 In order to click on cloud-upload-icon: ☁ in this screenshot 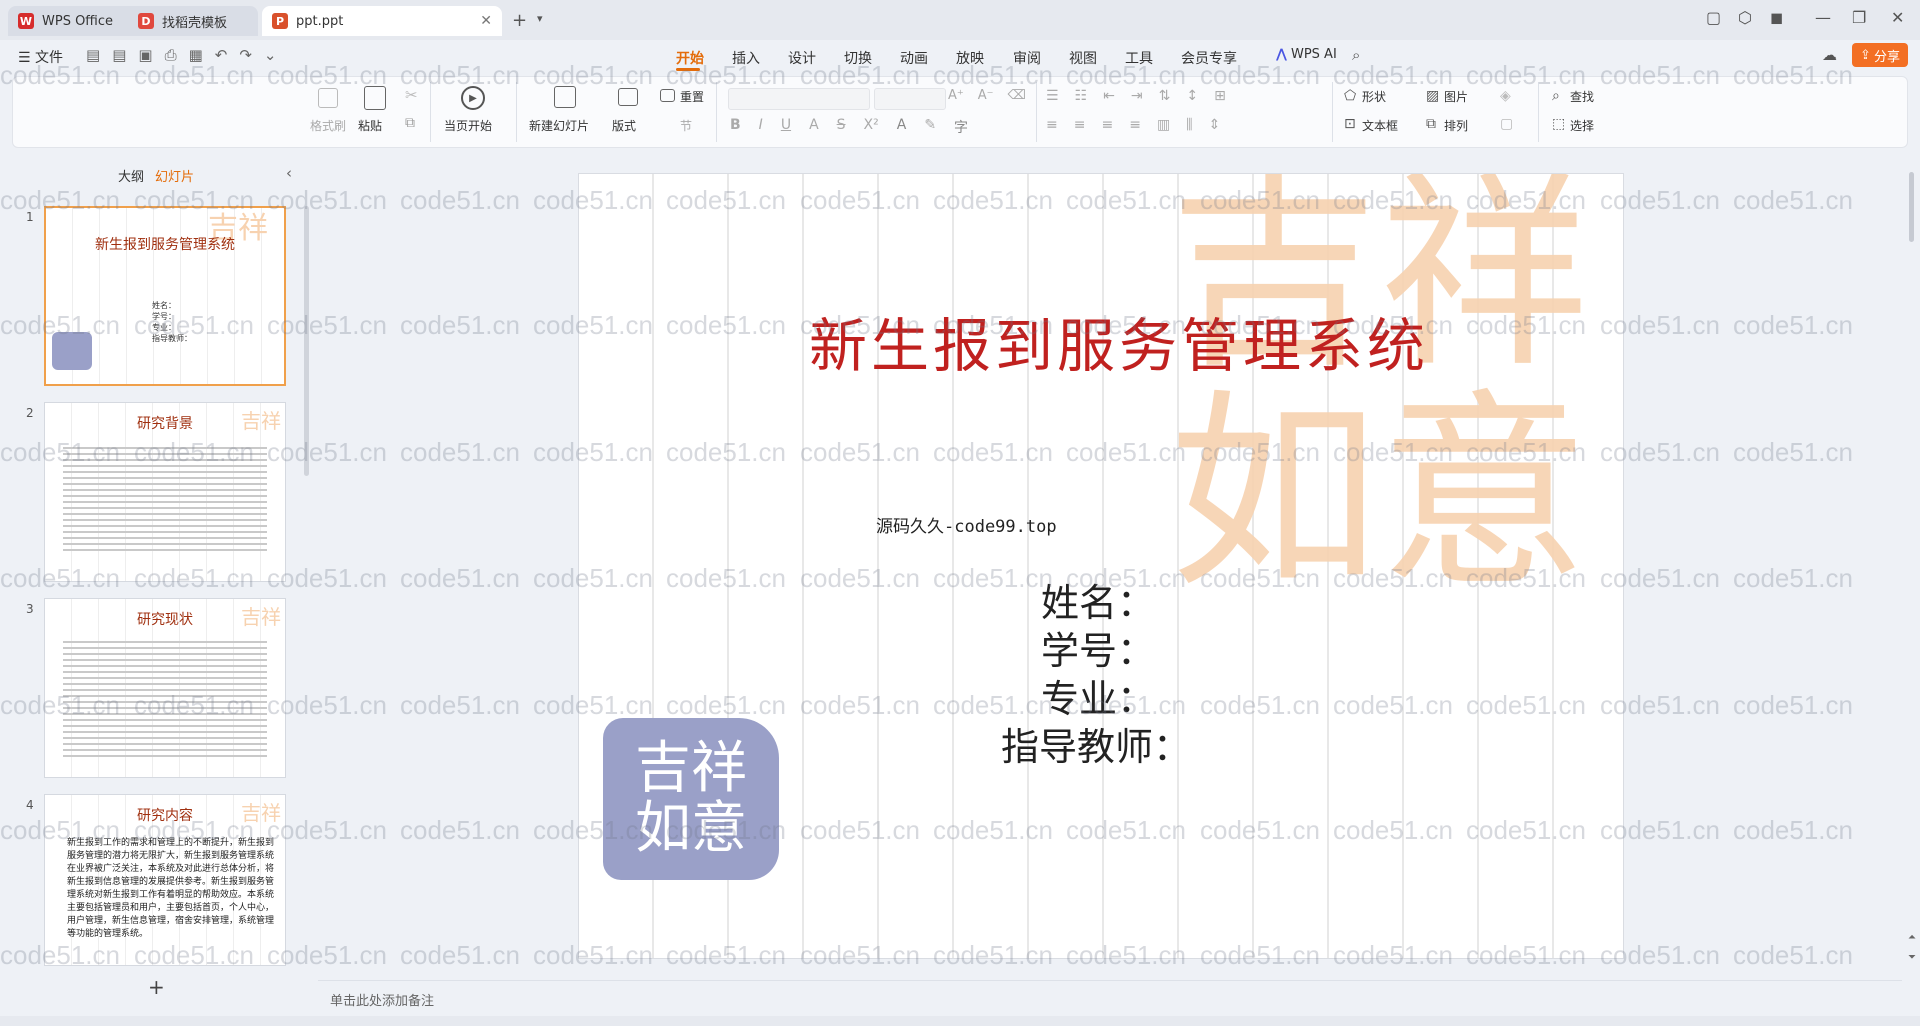, I will do `click(1829, 55)`.